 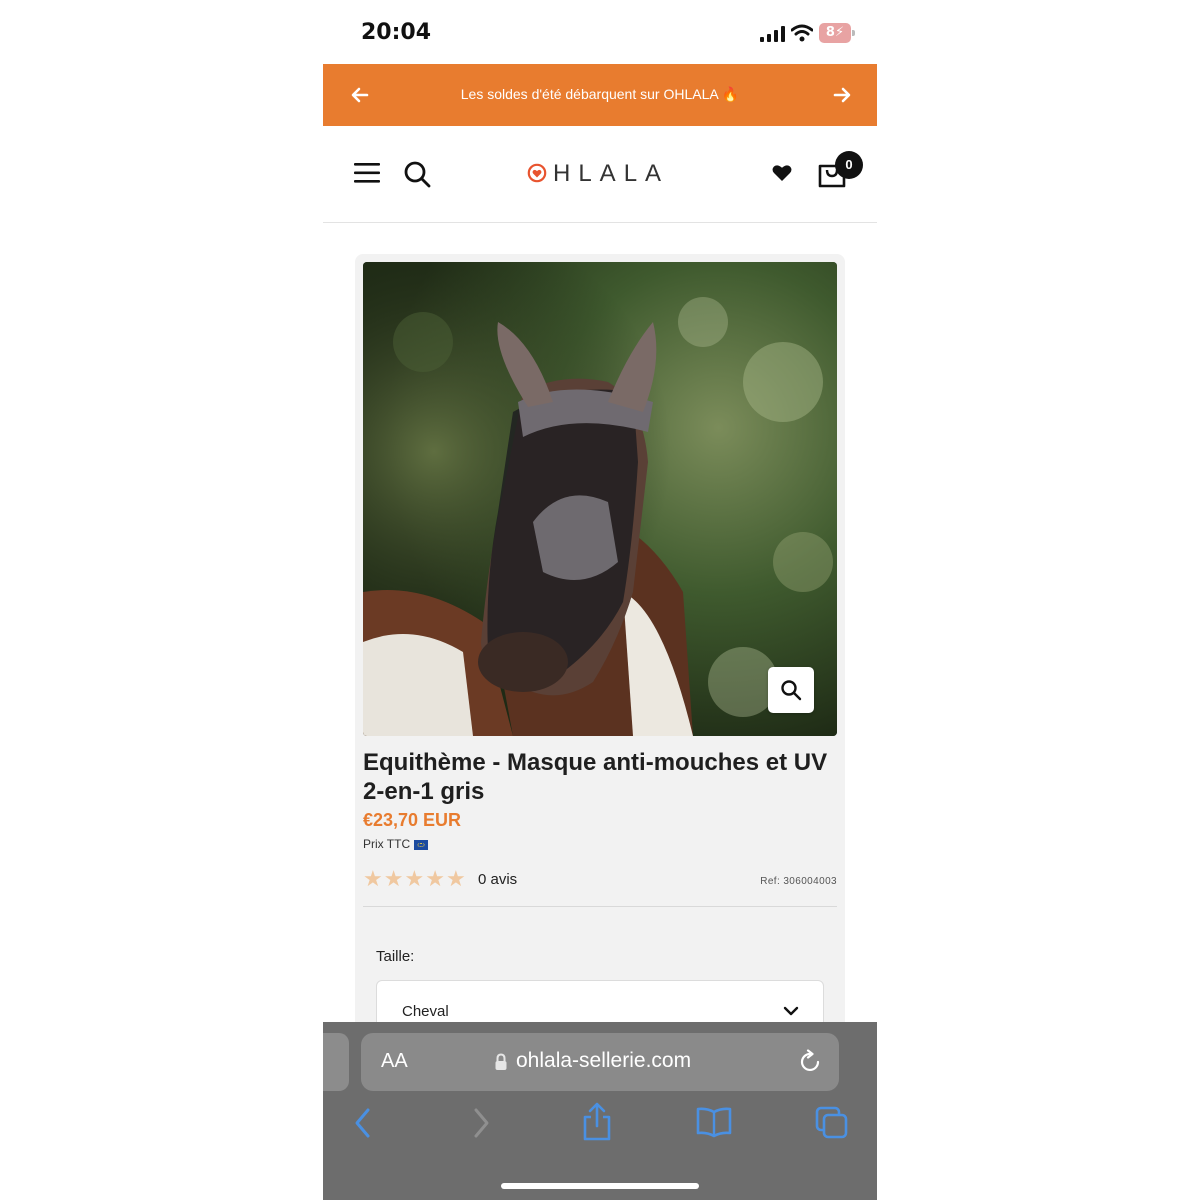 What do you see at coordinates (832, 1123) in the screenshot?
I see `tabs-icon` at bounding box center [832, 1123].